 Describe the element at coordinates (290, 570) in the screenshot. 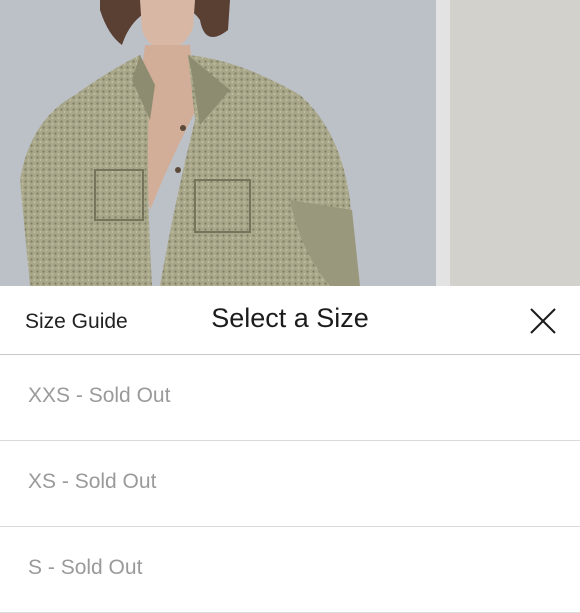

I see `size-option-s: S - Sold Out` at that location.